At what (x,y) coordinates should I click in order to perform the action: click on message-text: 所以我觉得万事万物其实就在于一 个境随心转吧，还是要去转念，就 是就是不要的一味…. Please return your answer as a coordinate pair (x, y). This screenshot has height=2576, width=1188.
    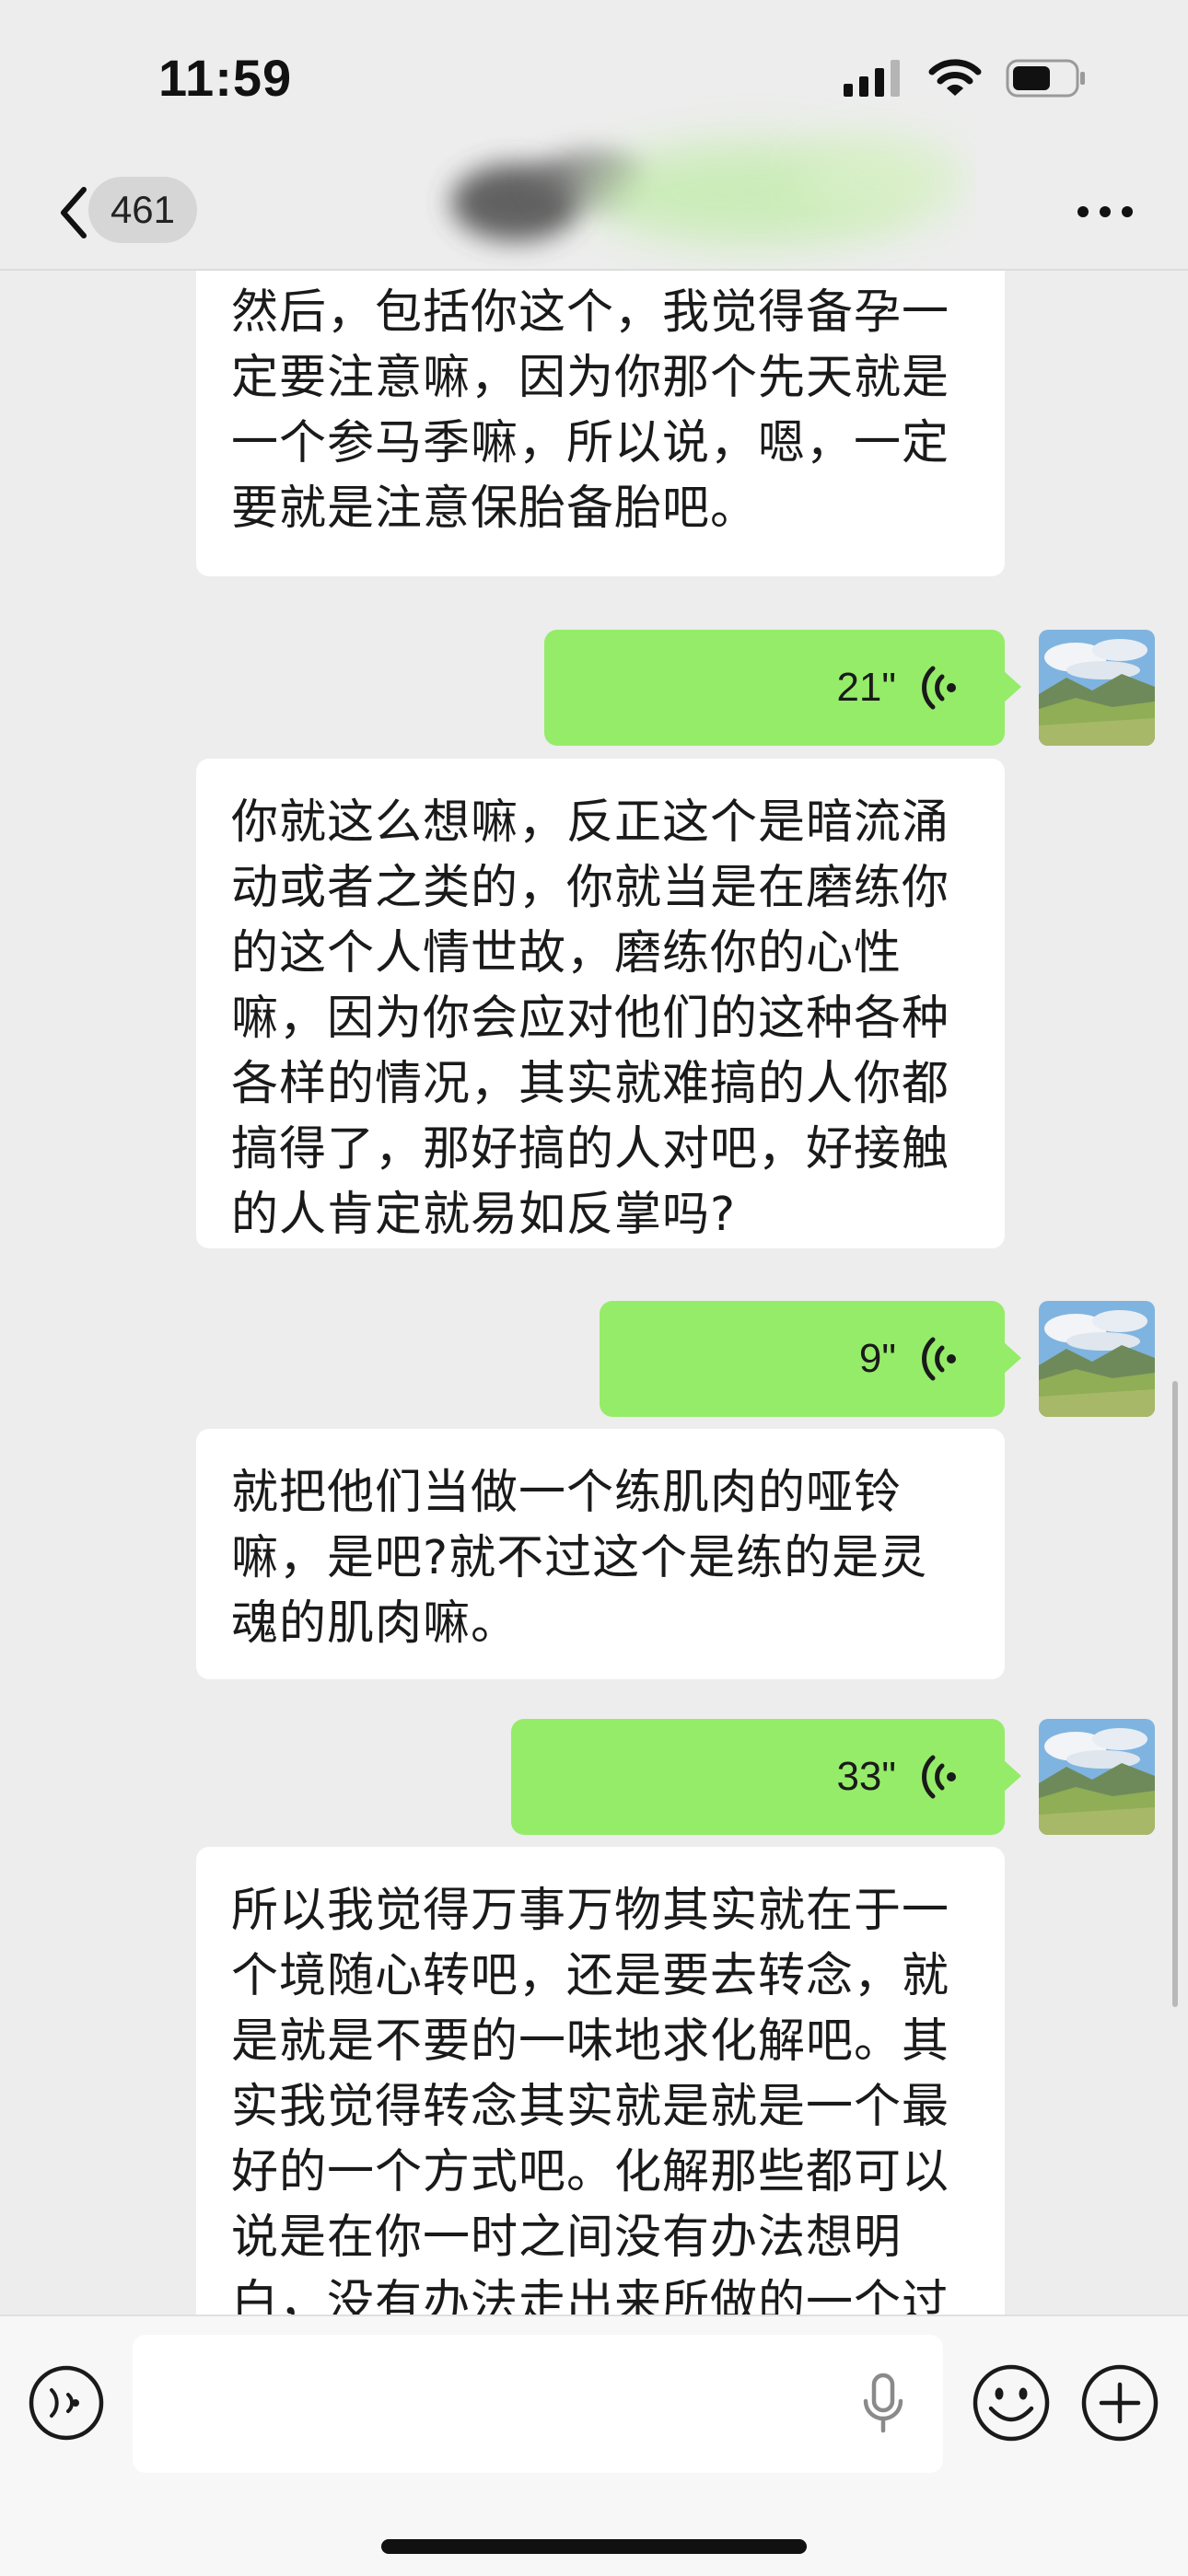
    Looking at the image, I should click on (590, 2099).